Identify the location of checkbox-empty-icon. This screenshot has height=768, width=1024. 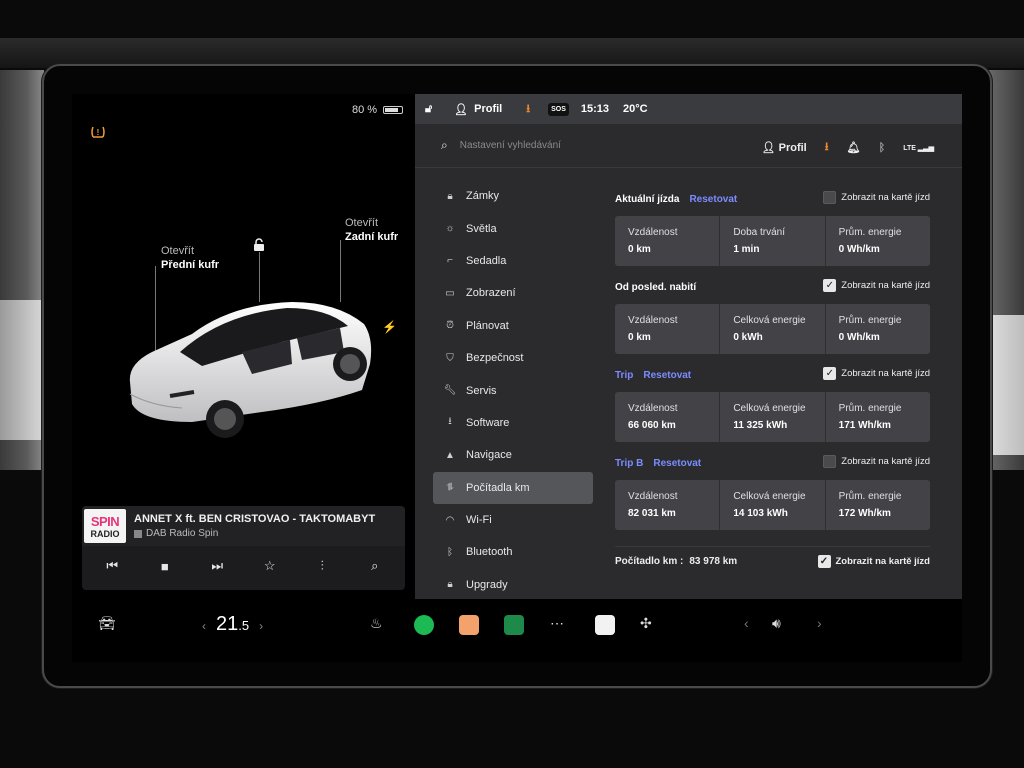
(830, 197).